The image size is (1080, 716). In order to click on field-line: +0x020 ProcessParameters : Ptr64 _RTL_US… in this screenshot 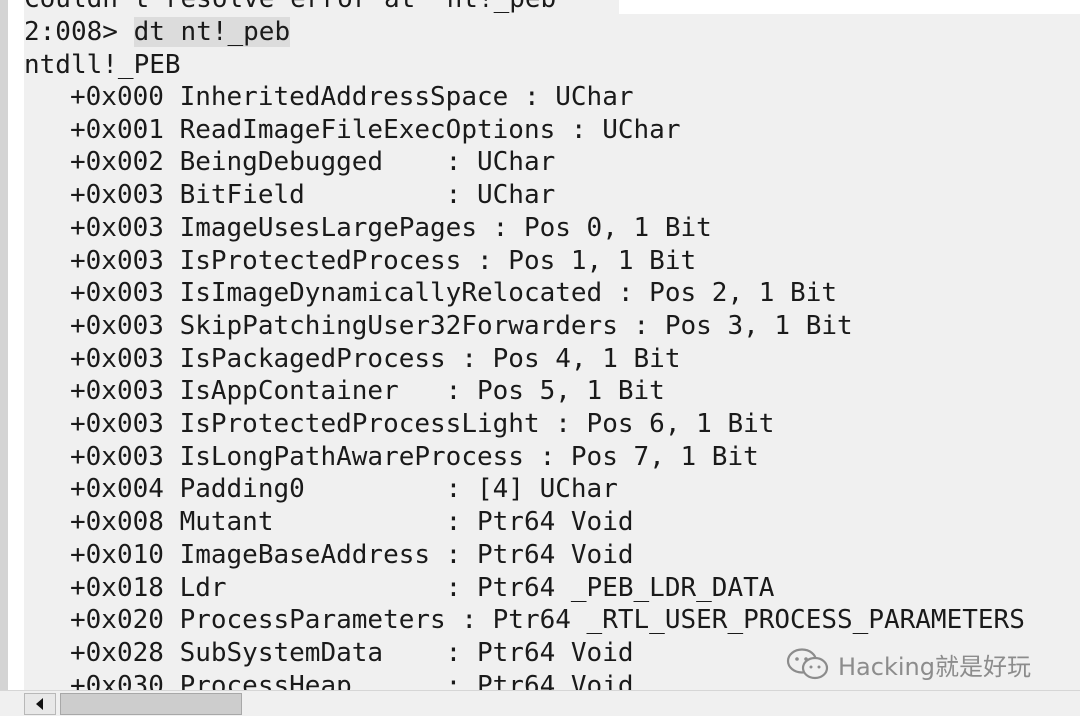, I will do `click(547, 620)`.